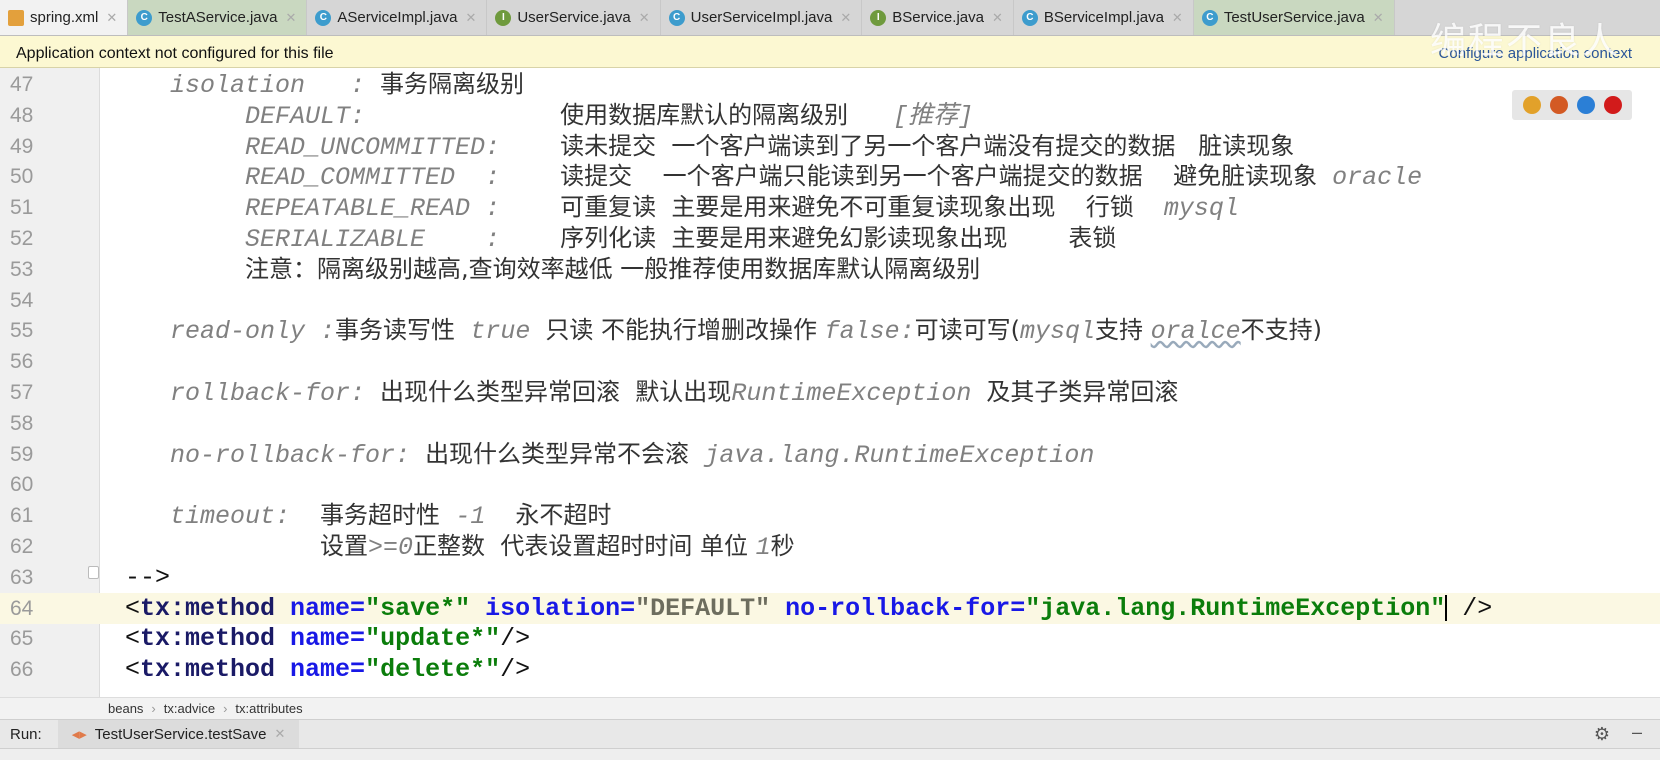  I want to click on chrome-icon, so click(1531, 105).